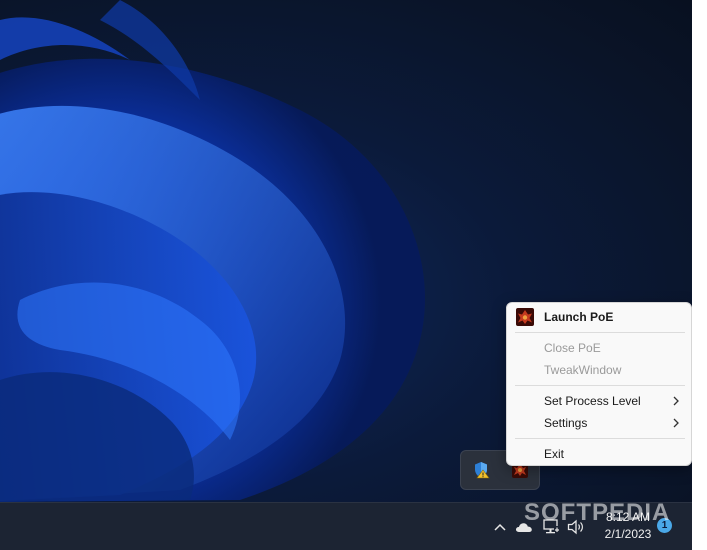 The width and height of the screenshot is (707, 550). What do you see at coordinates (628, 534) in the screenshot?
I see `clock-date: 2/1/2023` at bounding box center [628, 534].